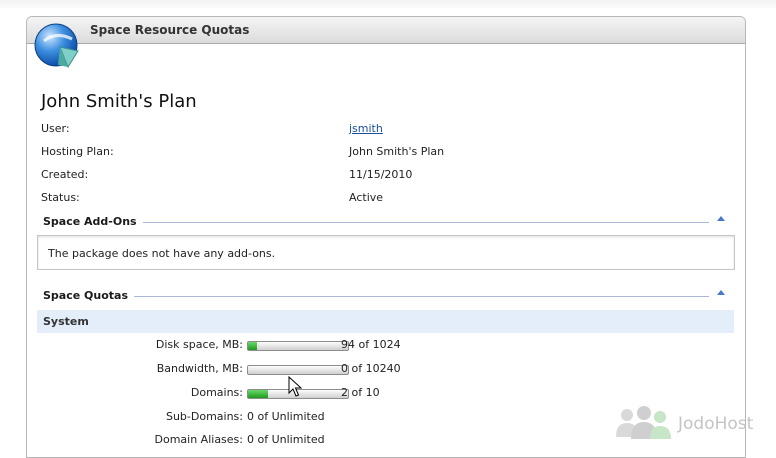 The width and height of the screenshot is (776, 458). What do you see at coordinates (199, 368) in the screenshot?
I see `quota-label: Bandwidth, MB:` at bounding box center [199, 368].